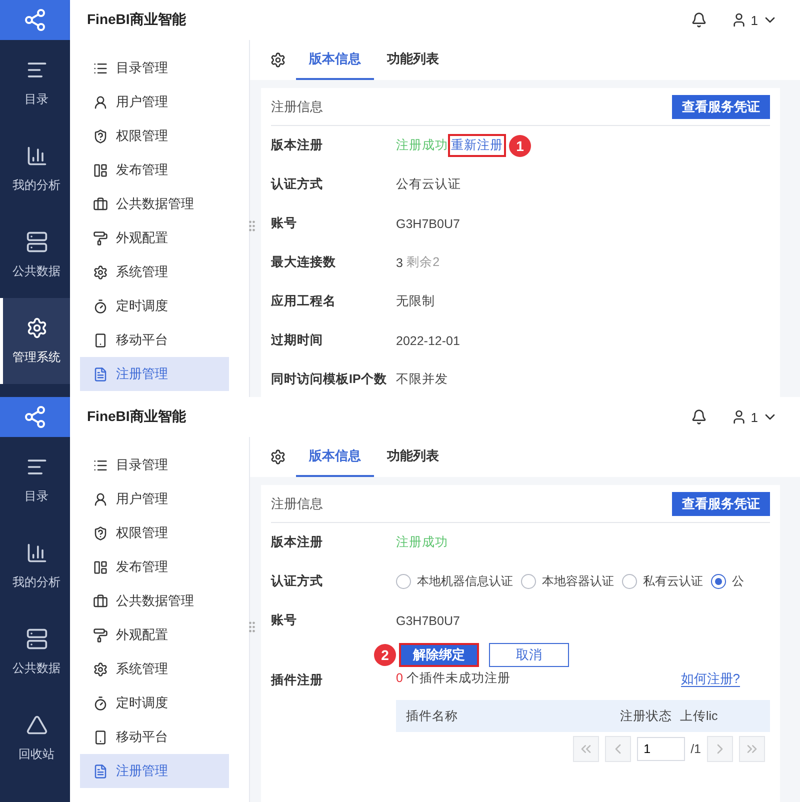 This screenshot has height=802, width=800. What do you see at coordinates (752, 749) in the screenshot?
I see `last-page-button` at bounding box center [752, 749].